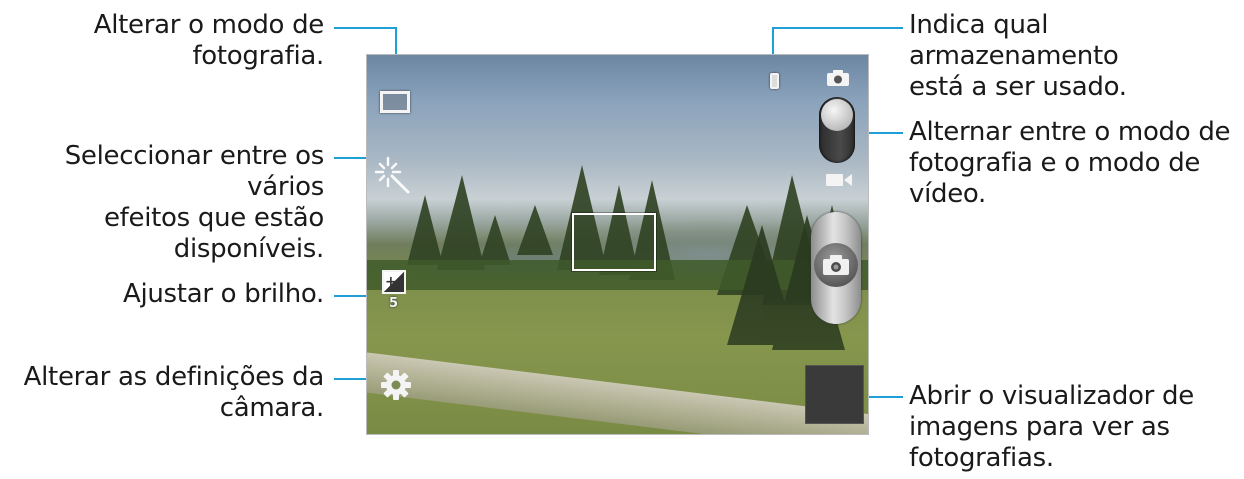  What do you see at coordinates (838, 78) in the screenshot?
I see `camera-icon` at bounding box center [838, 78].